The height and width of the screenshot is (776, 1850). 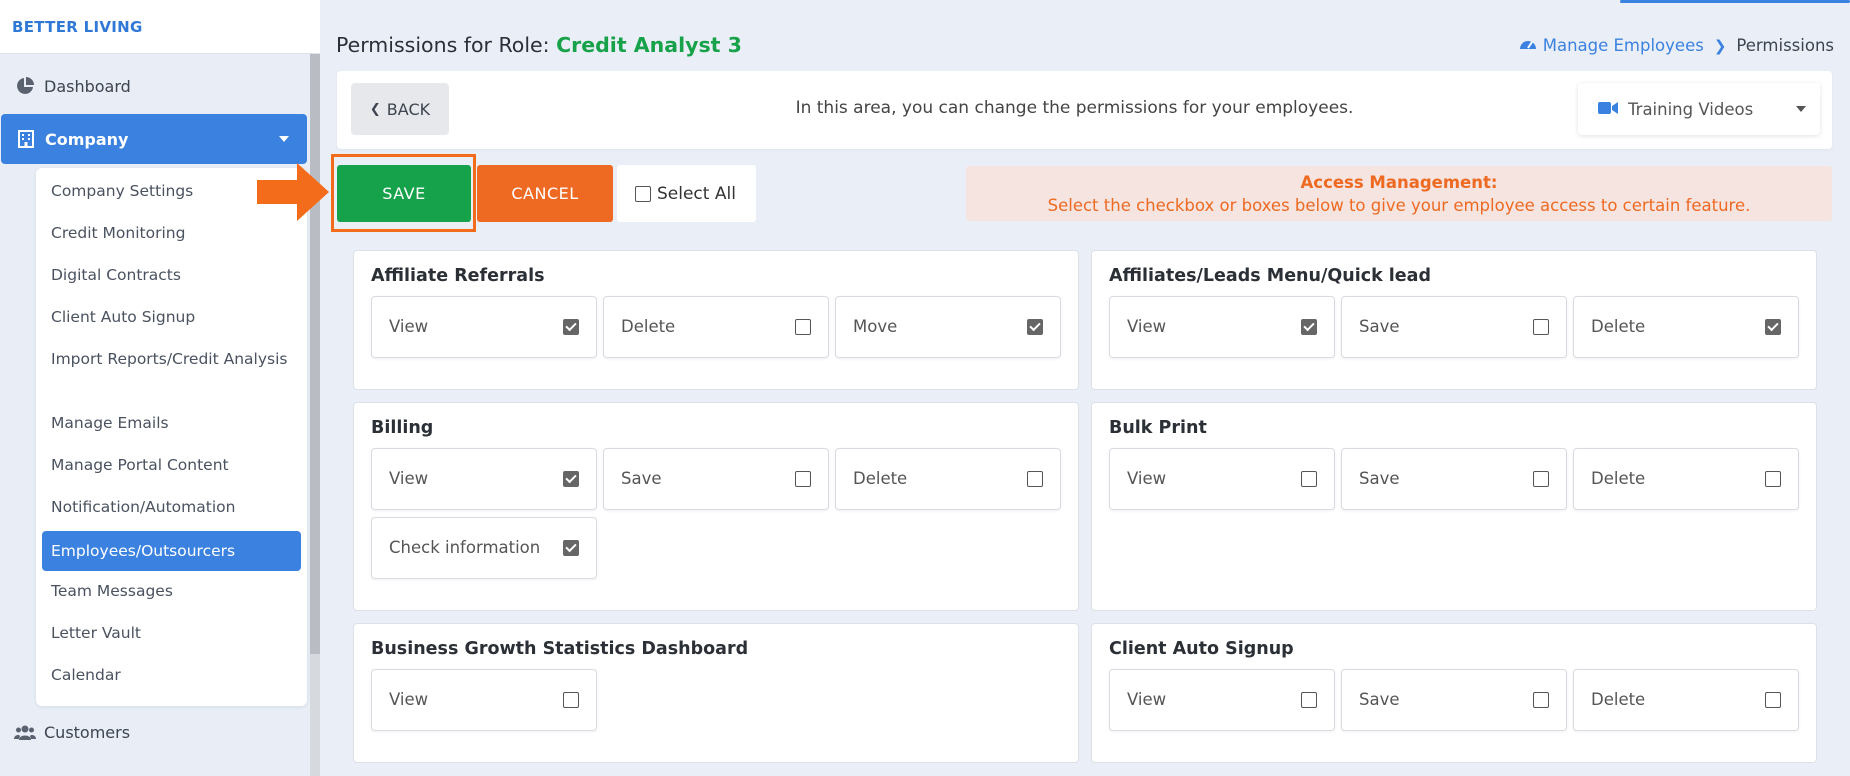 I want to click on card-title: Client Auto Signup, so click(x=1201, y=649).